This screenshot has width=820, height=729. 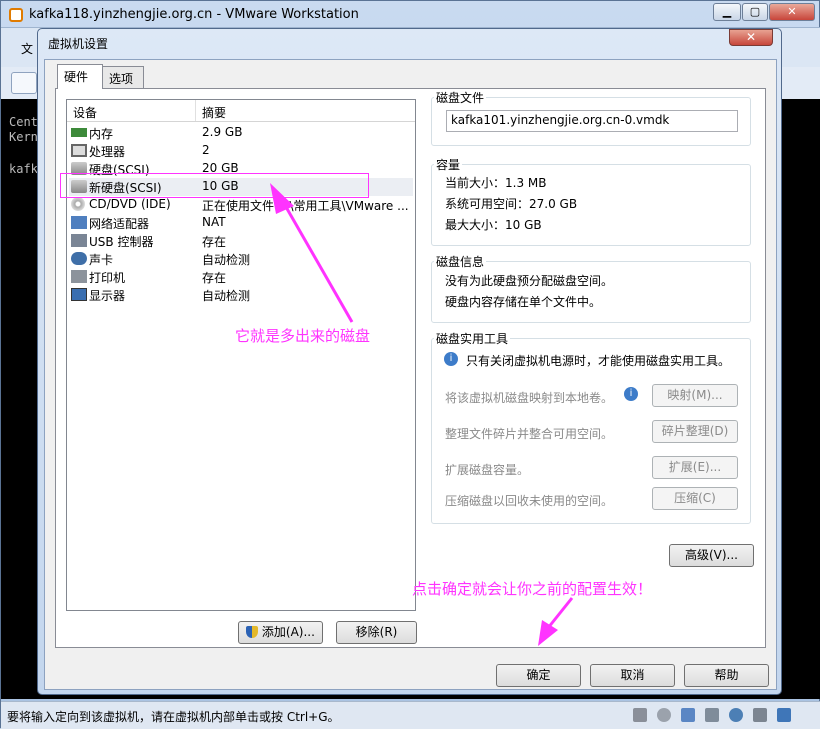 I want to click on uac-shield-icon, so click(x=252, y=632).